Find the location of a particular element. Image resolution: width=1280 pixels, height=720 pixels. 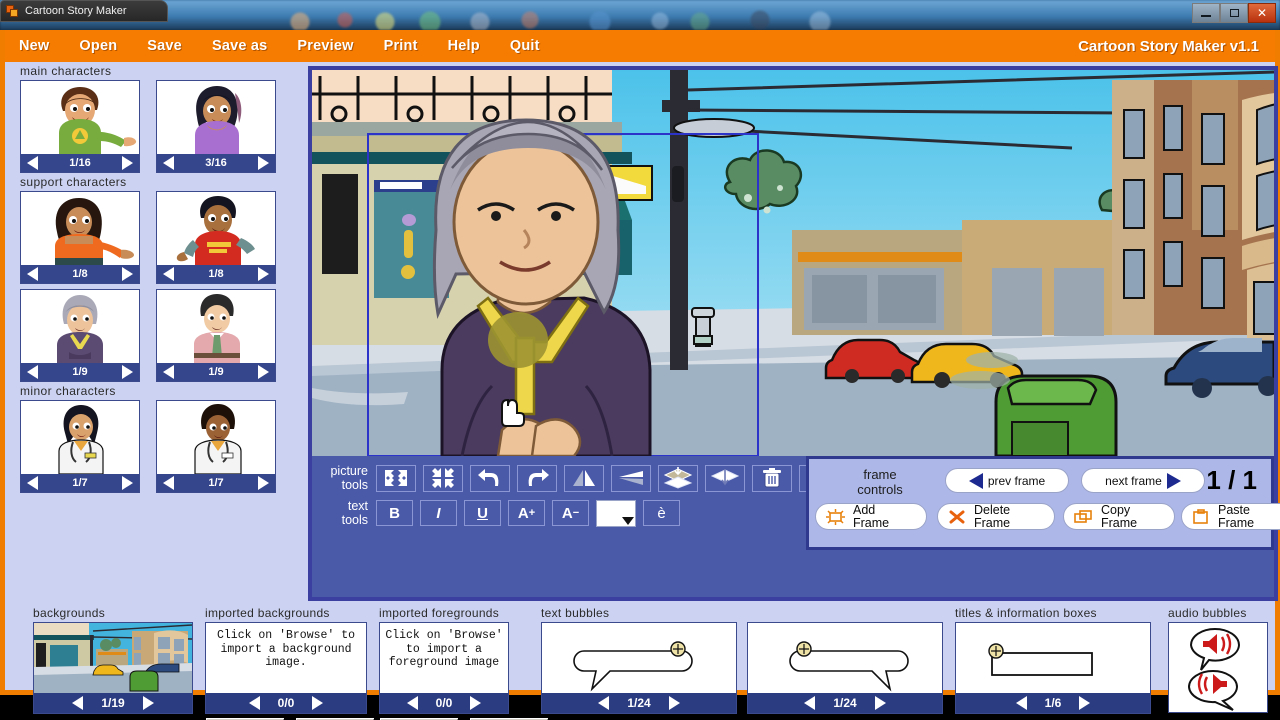

minimize-button is located at coordinates (1206, 13).